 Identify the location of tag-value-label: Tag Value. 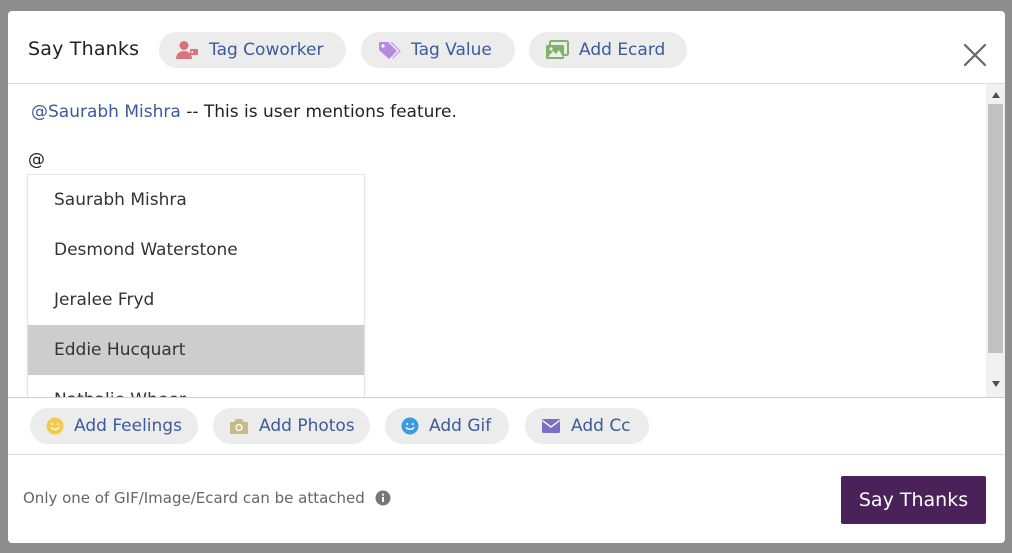
(451, 50).